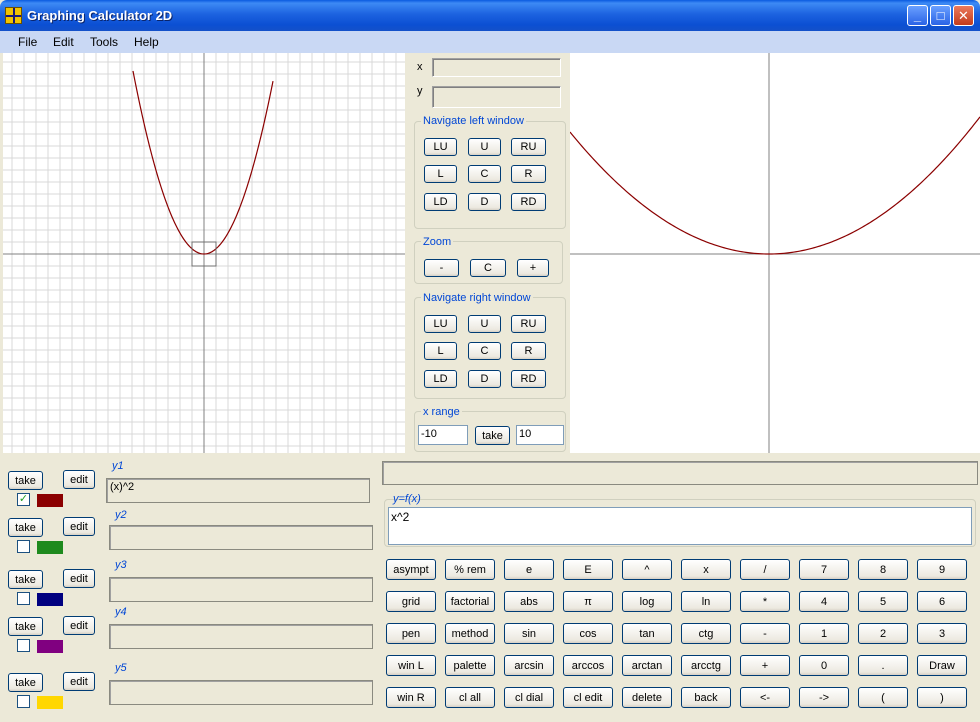  What do you see at coordinates (883, 697) in the screenshot?
I see `key-symbol-4-8: (` at bounding box center [883, 697].